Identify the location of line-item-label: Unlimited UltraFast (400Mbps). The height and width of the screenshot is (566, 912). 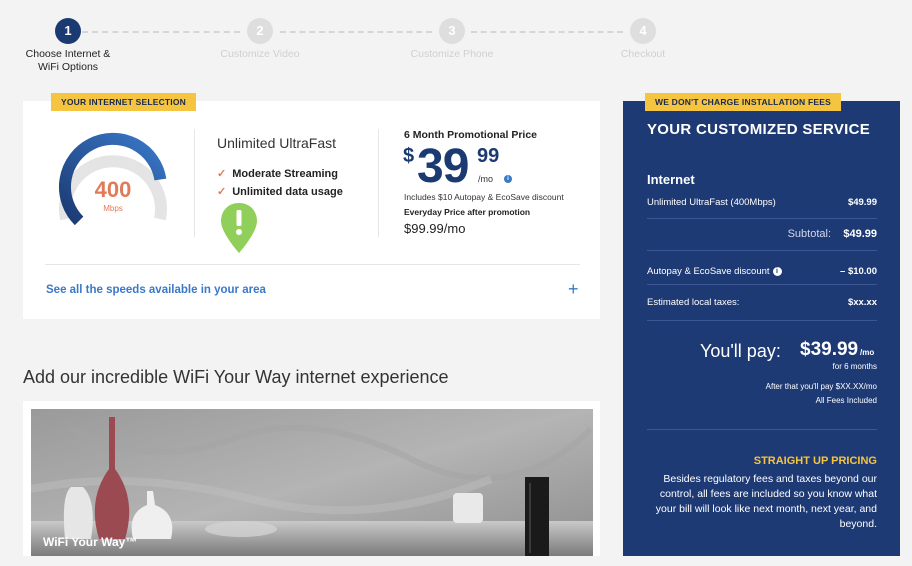
(711, 202).